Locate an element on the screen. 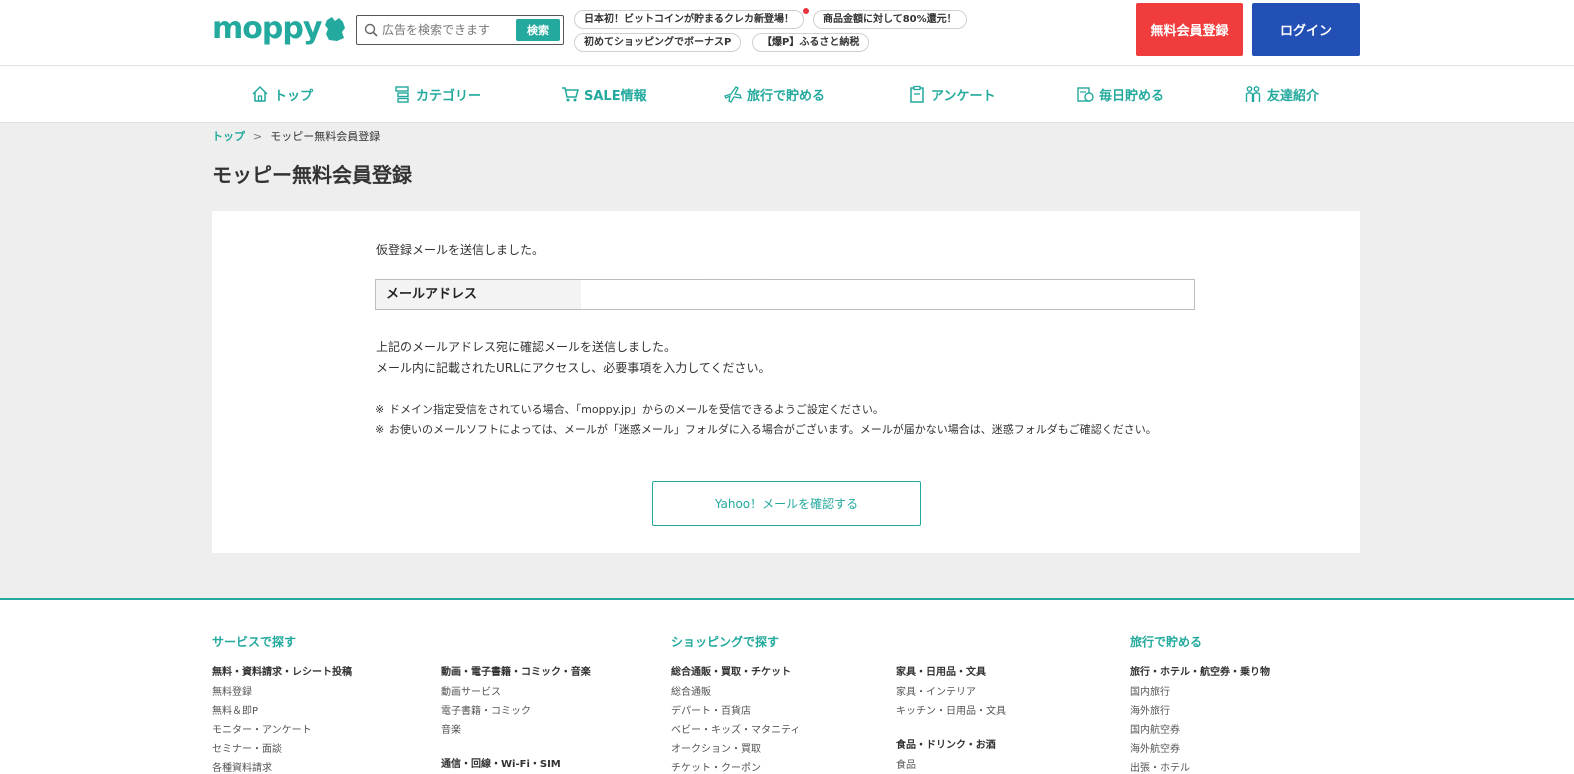  plane-icon is located at coordinates (733, 94).